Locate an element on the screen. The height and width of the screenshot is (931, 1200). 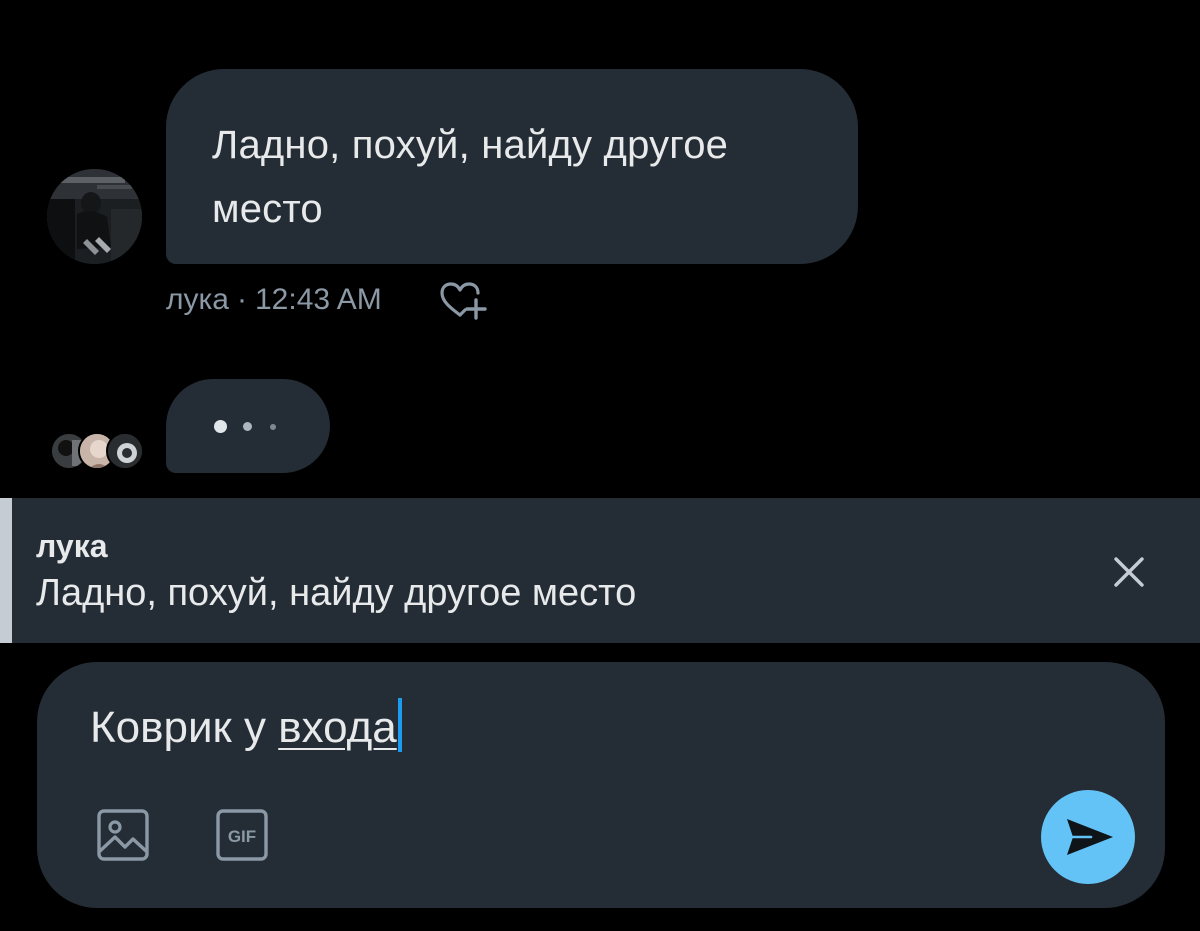
typer-avatar is located at coordinates (125, 451).